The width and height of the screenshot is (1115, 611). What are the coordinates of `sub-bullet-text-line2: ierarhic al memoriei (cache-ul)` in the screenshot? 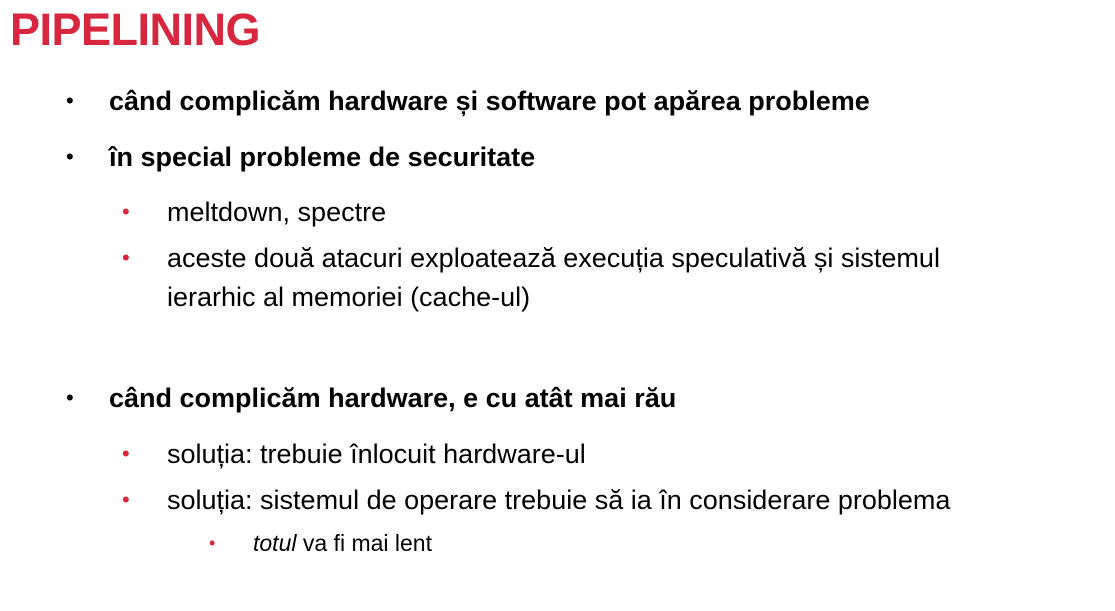 It's located at (349, 297).